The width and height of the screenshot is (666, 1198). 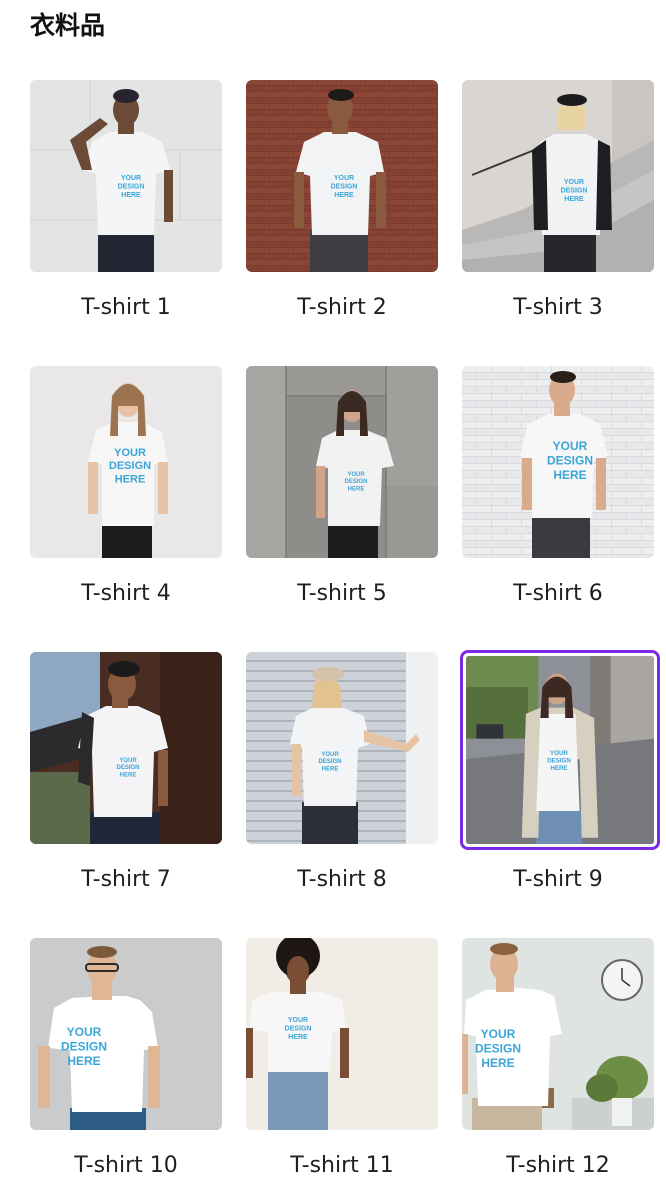 I want to click on mockup-label: T-shirt 5, so click(x=342, y=593).